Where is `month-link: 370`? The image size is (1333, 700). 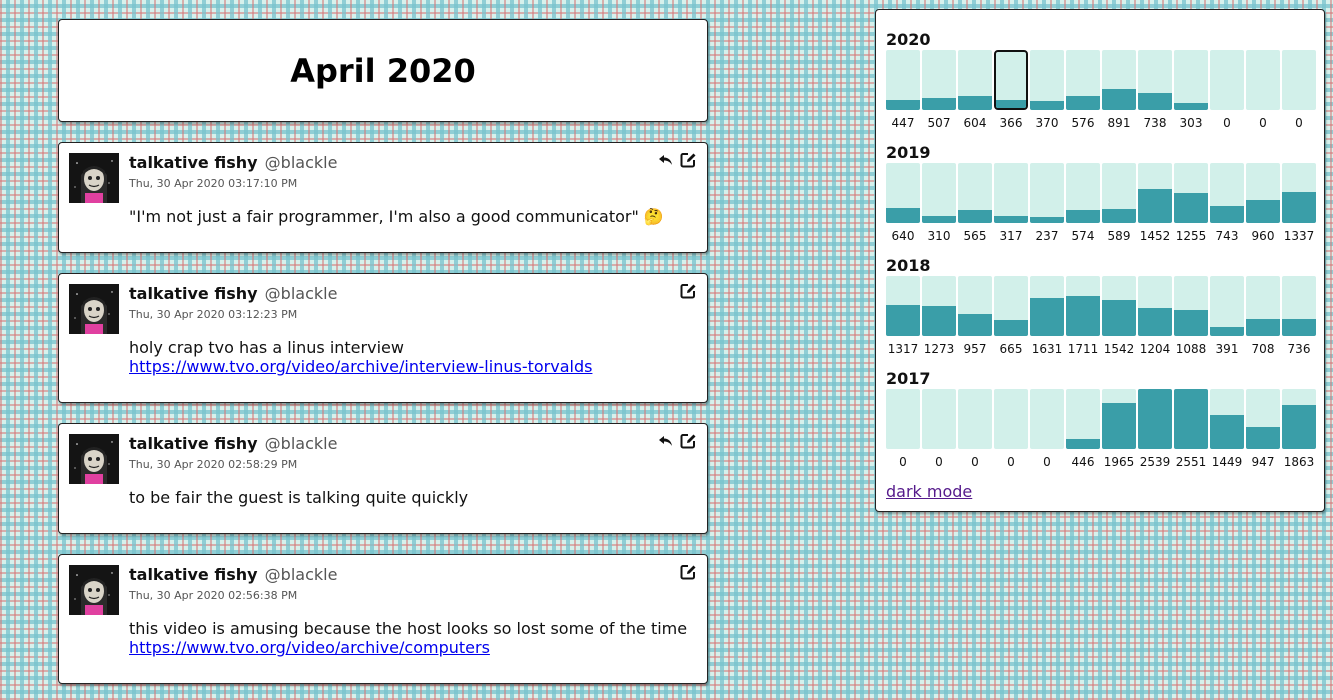 month-link: 370 is located at coordinates (1047, 90).